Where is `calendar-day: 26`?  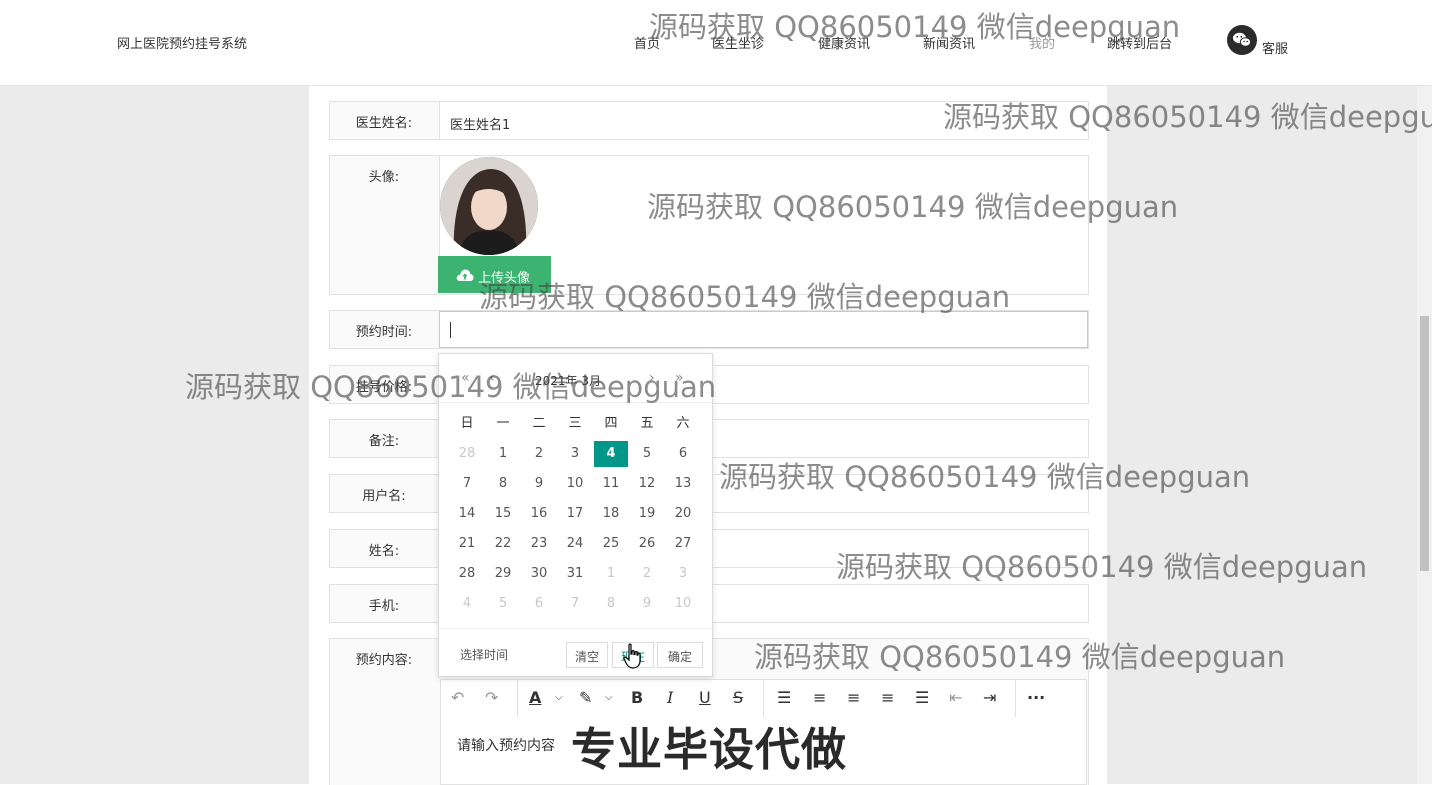 calendar-day: 26 is located at coordinates (647, 544).